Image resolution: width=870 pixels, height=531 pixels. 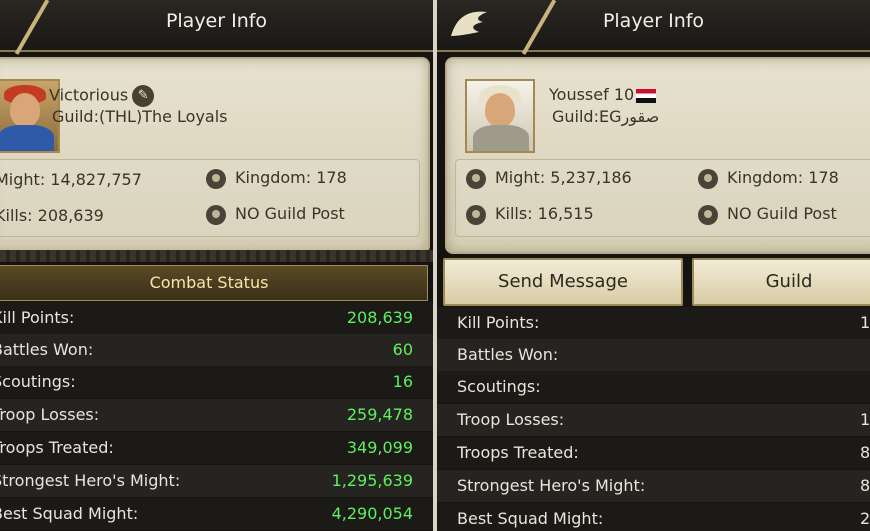 I want to click on row-value: 60, so click(x=402, y=349).